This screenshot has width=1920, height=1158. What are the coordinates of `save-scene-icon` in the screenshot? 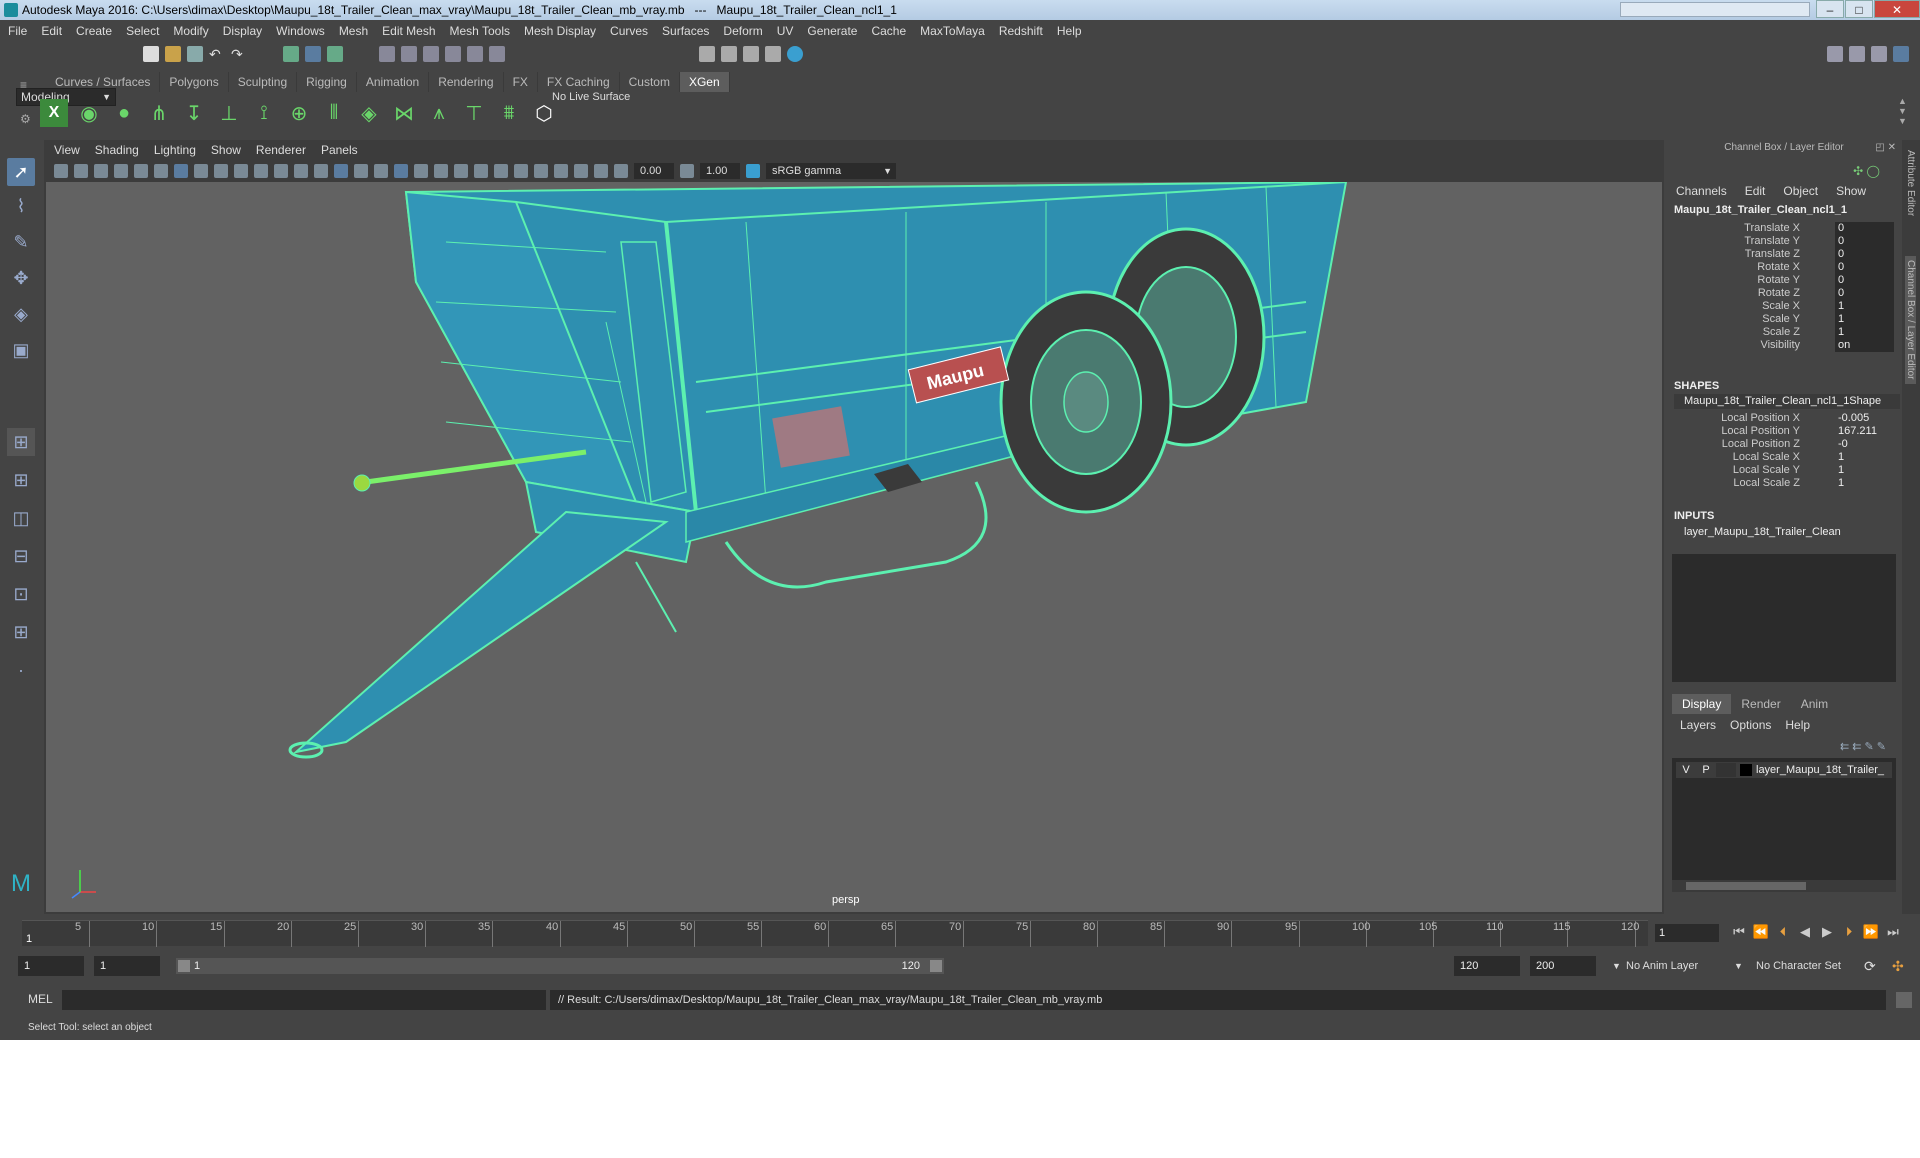 It's located at (195, 54).